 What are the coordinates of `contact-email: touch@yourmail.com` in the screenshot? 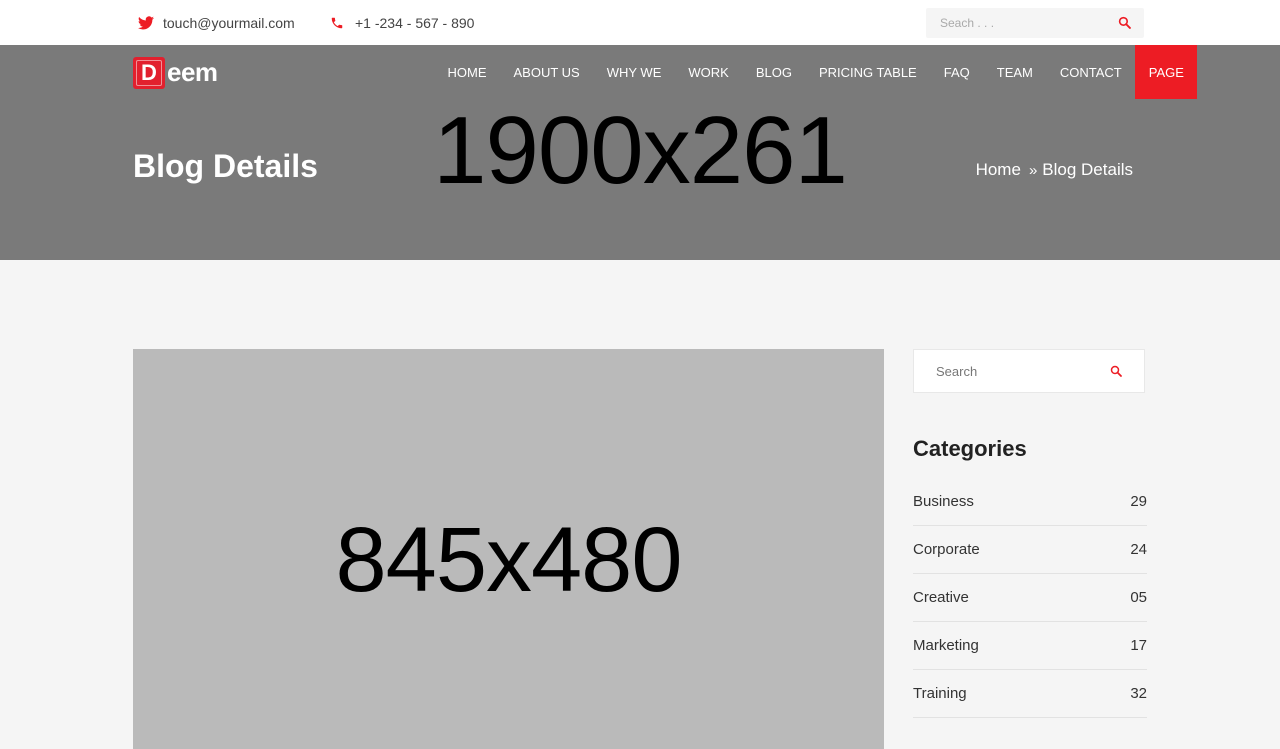 It's located at (216, 22).